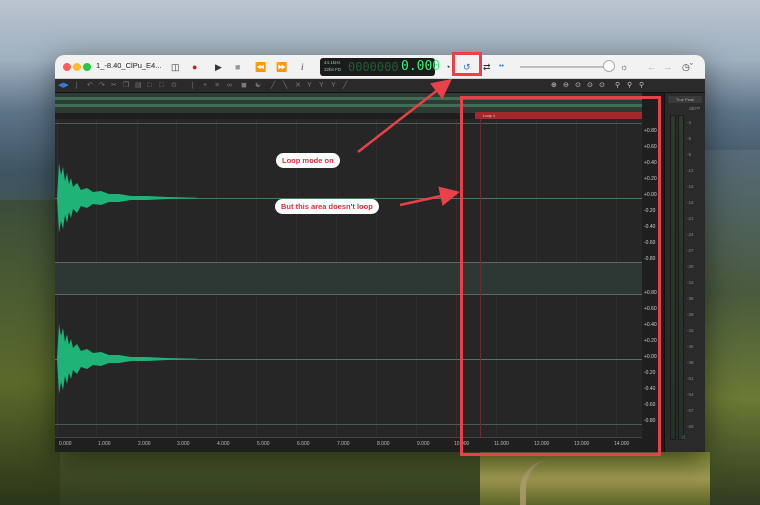 The image size is (760, 505). Describe the element at coordinates (690, 186) in the screenshot. I see `meter-scale-label: -15` at that location.